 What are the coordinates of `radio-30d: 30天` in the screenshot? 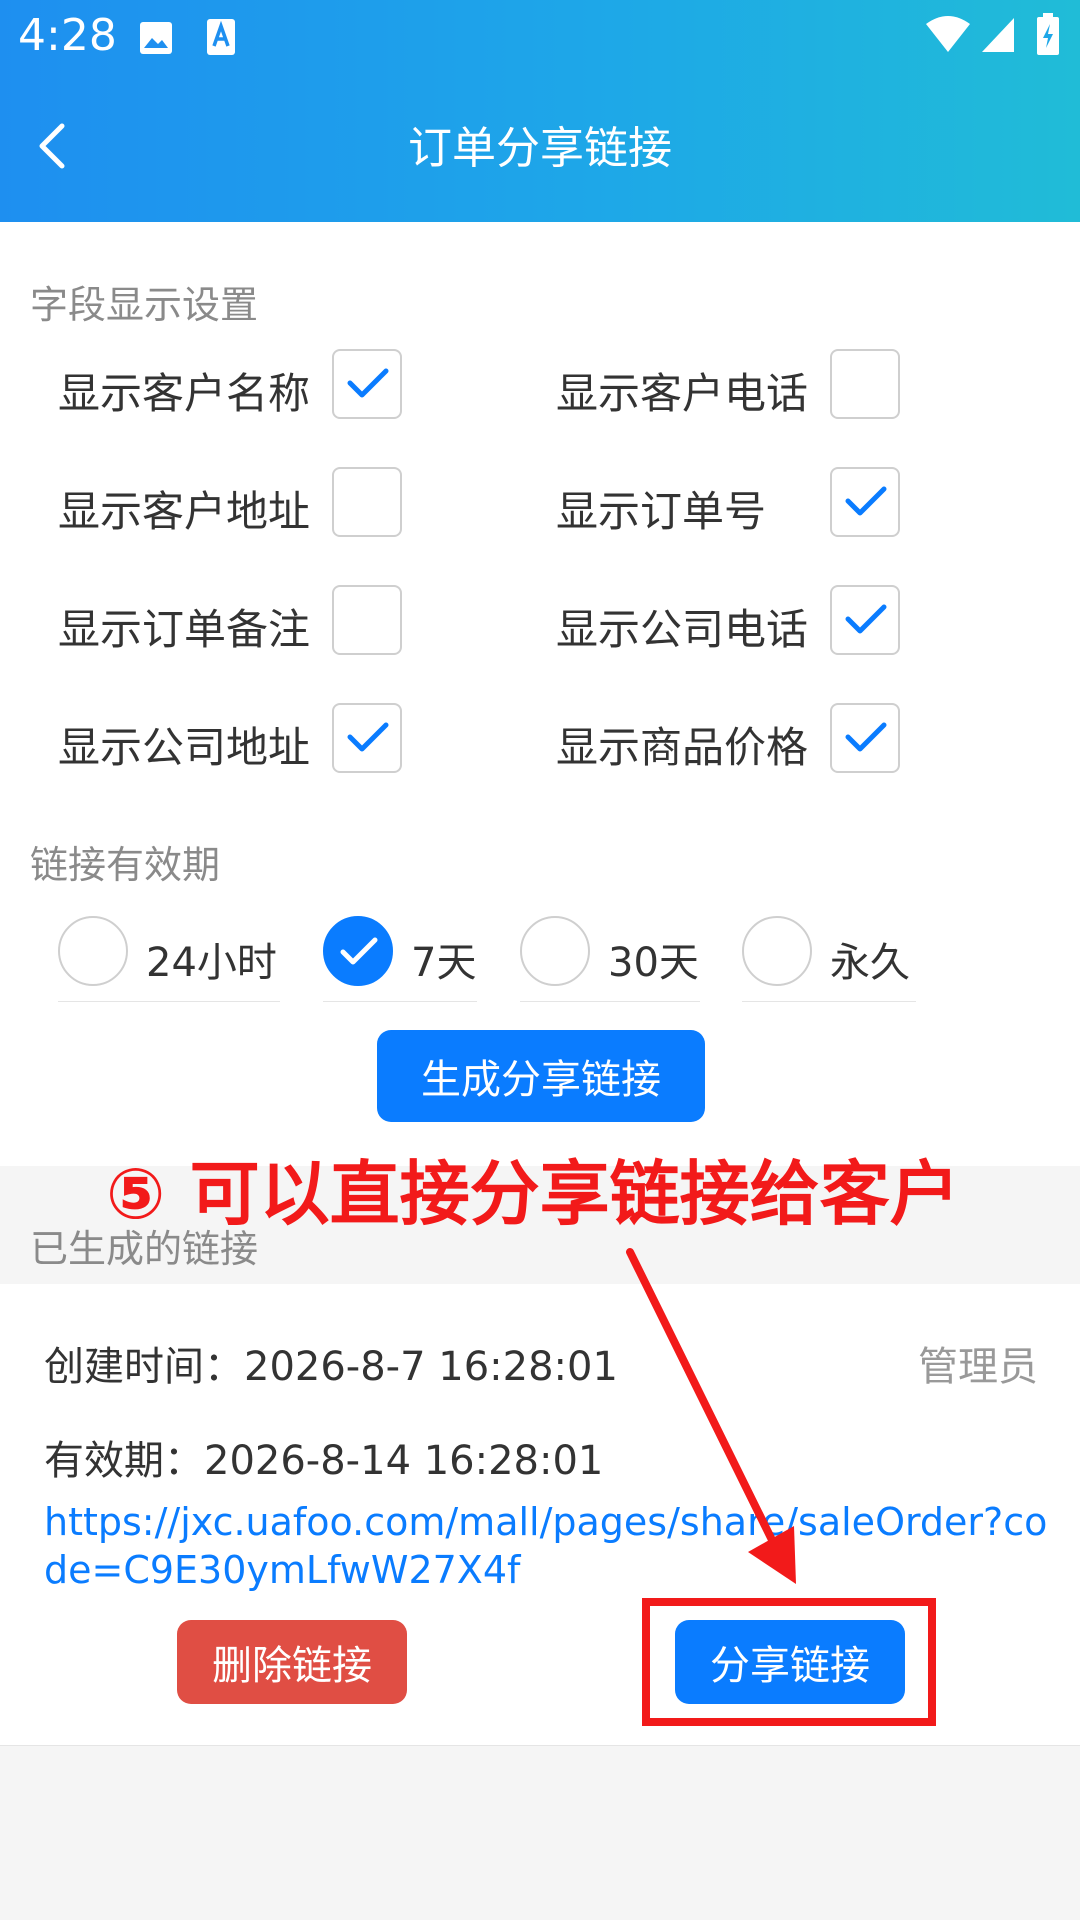 It's located at (610, 959).